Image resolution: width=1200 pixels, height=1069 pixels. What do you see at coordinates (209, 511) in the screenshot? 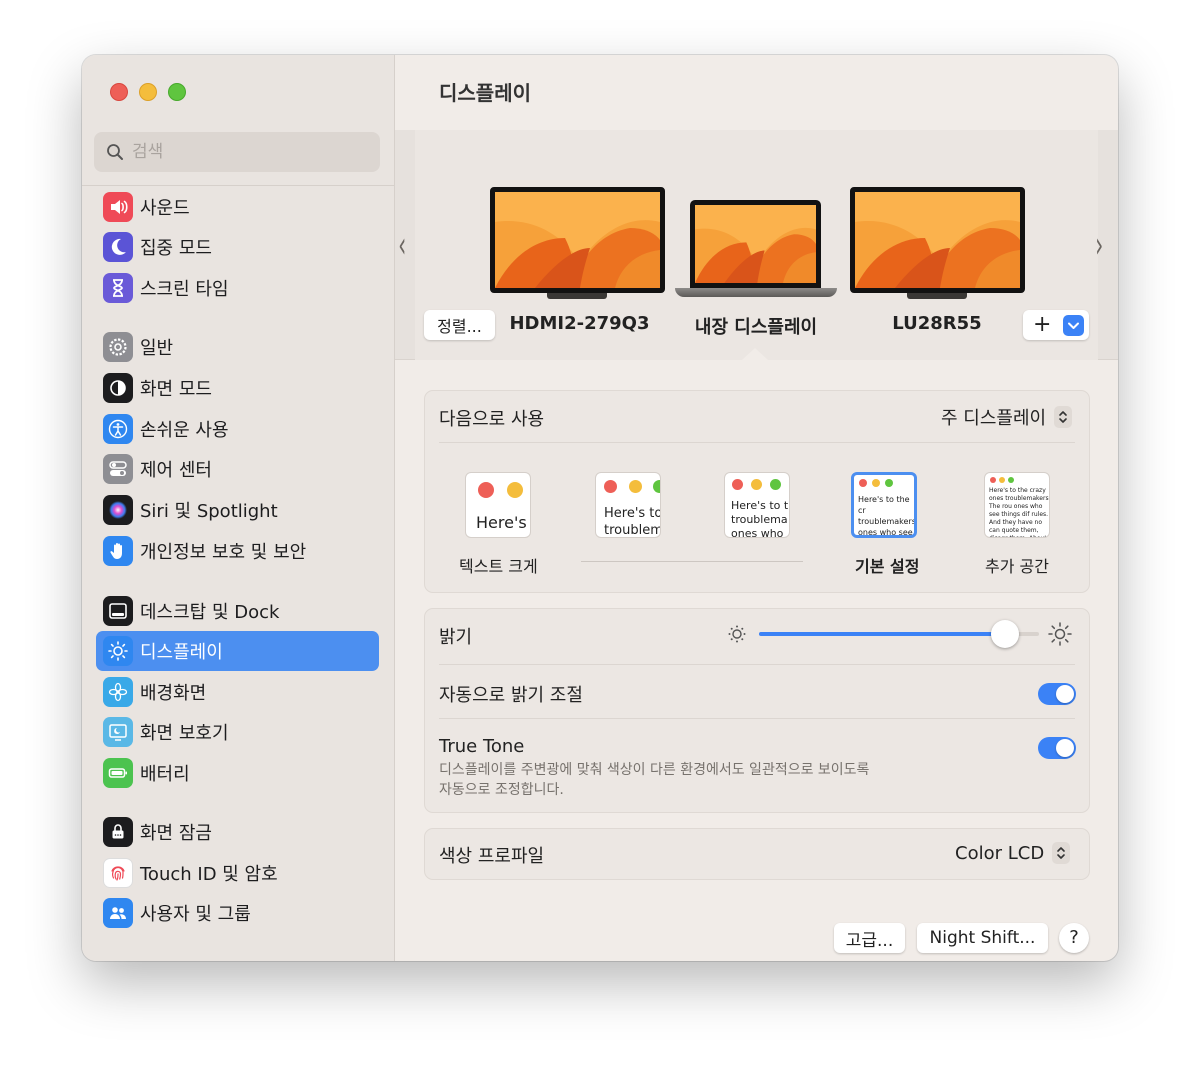
I see `sidebar-item-label: Siri 및 Spotlight` at bounding box center [209, 511].